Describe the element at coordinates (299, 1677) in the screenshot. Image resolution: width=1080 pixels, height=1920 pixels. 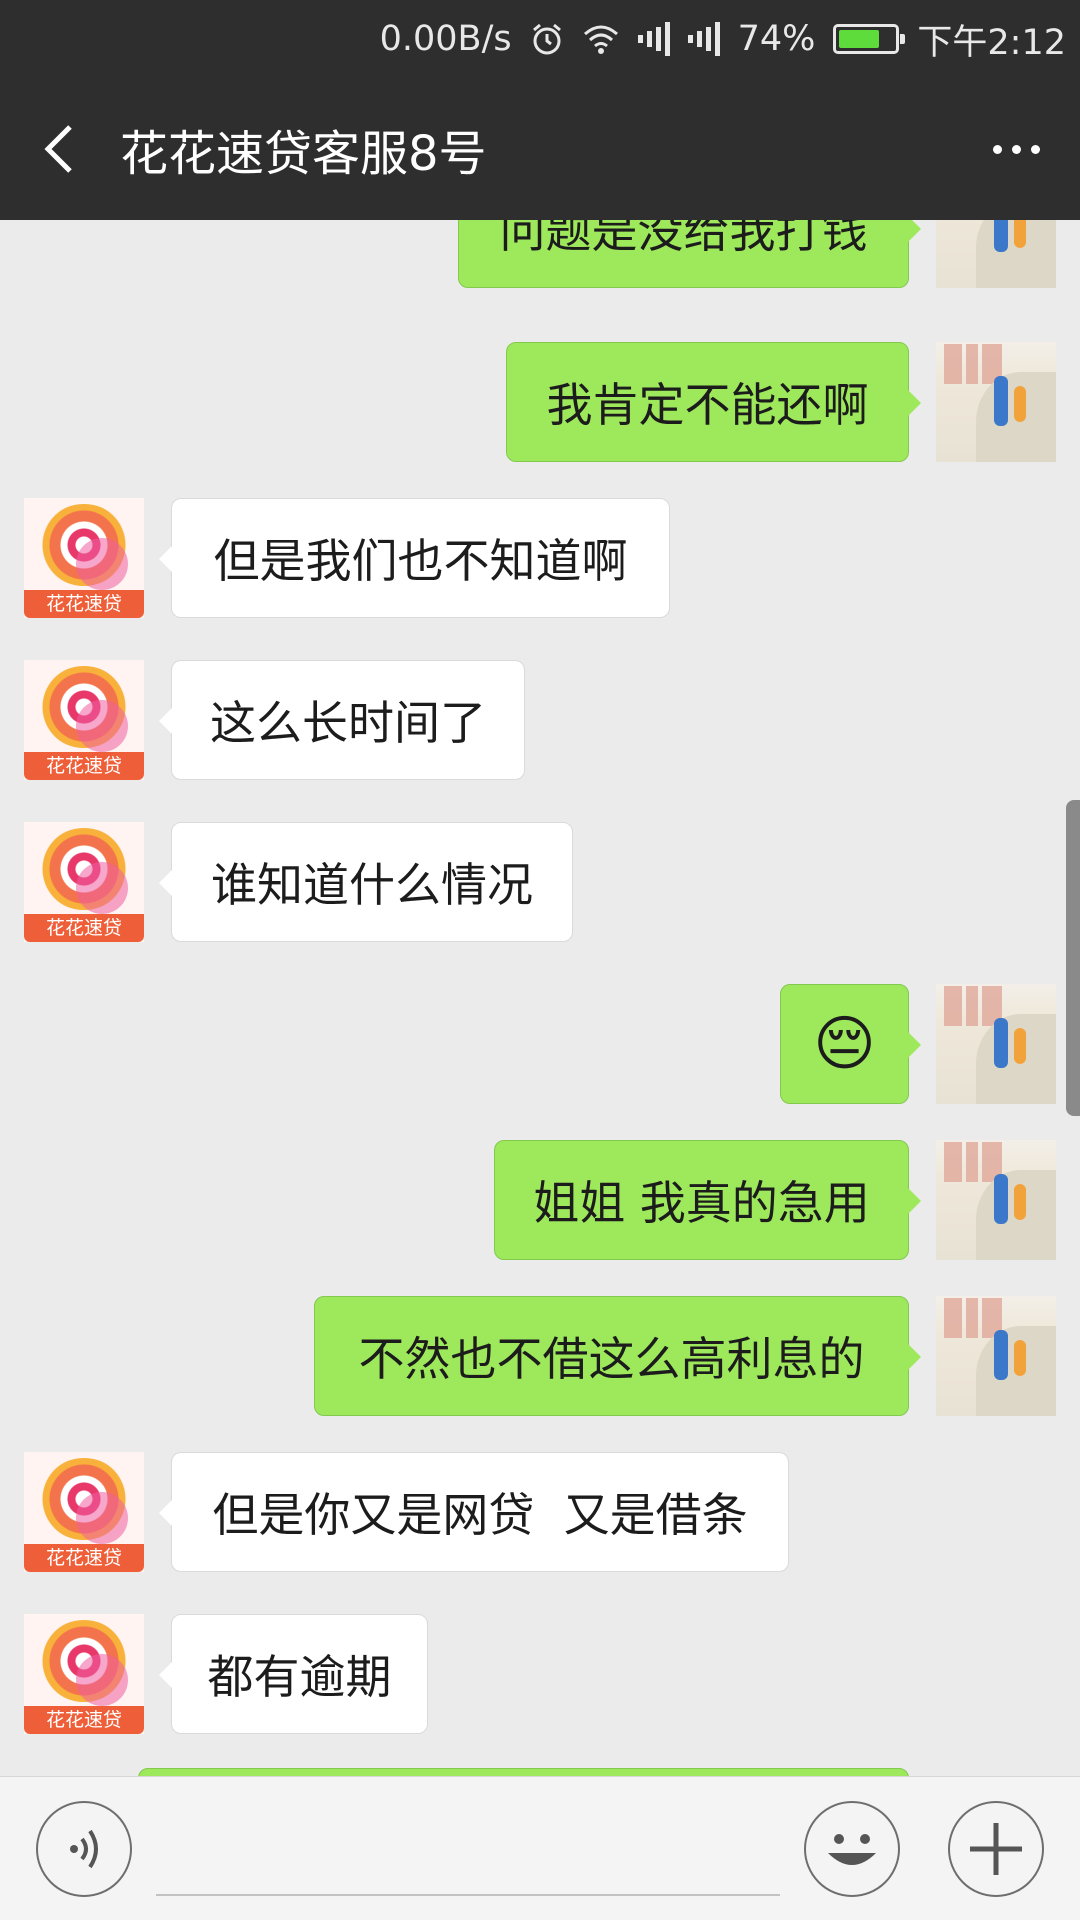
I see `message-text: 都有逾期` at that location.